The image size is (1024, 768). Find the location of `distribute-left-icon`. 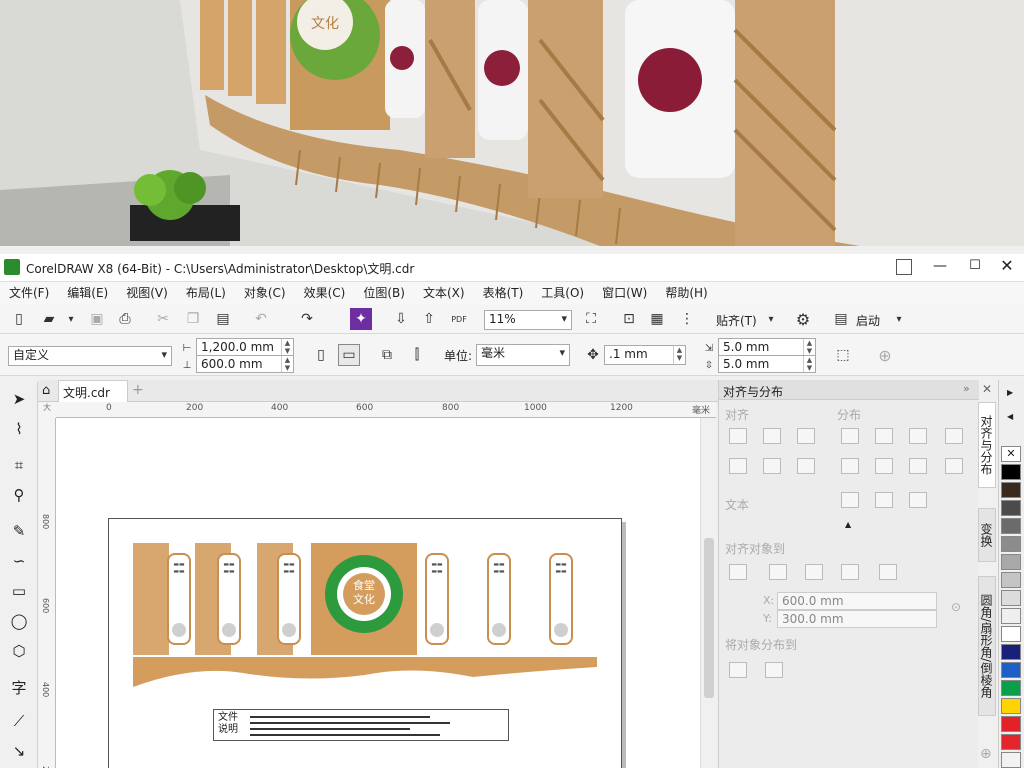

distribute-left-icon is located at coordinates (850, 436).